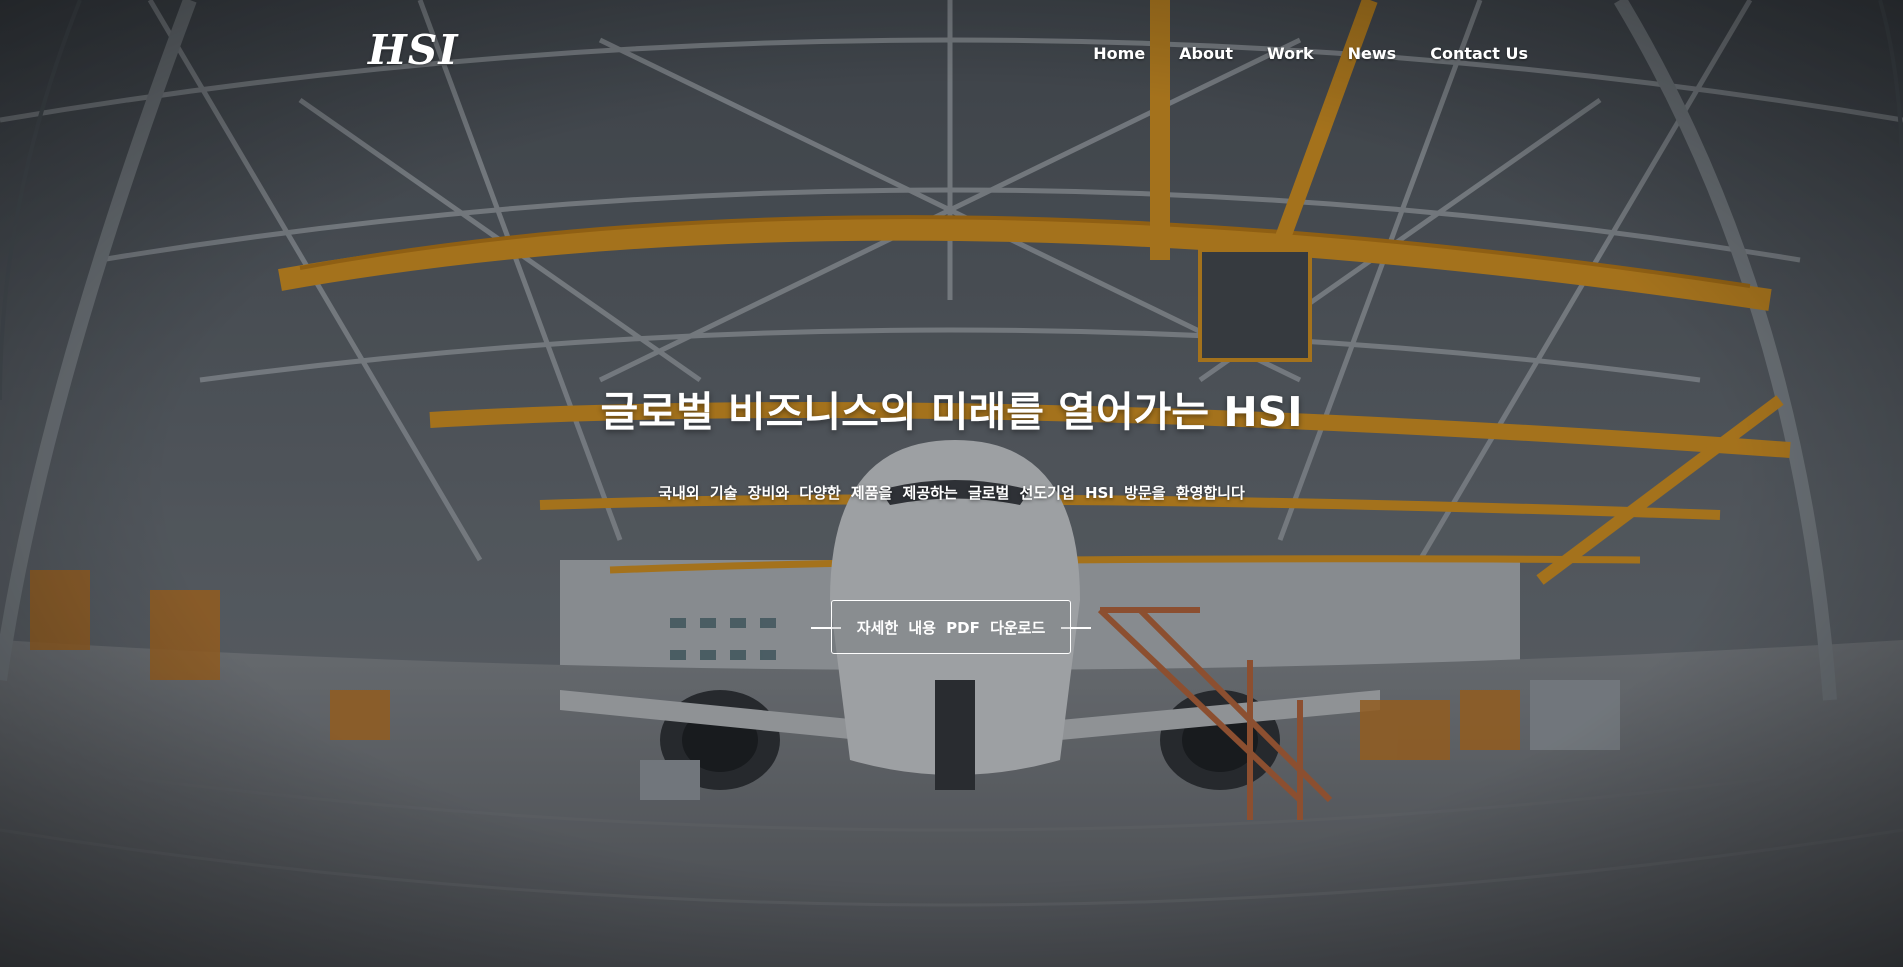 The image size is (1903, 967). I want to click on main-nav: Home About Work News Contact Us, so click(1293, 53).